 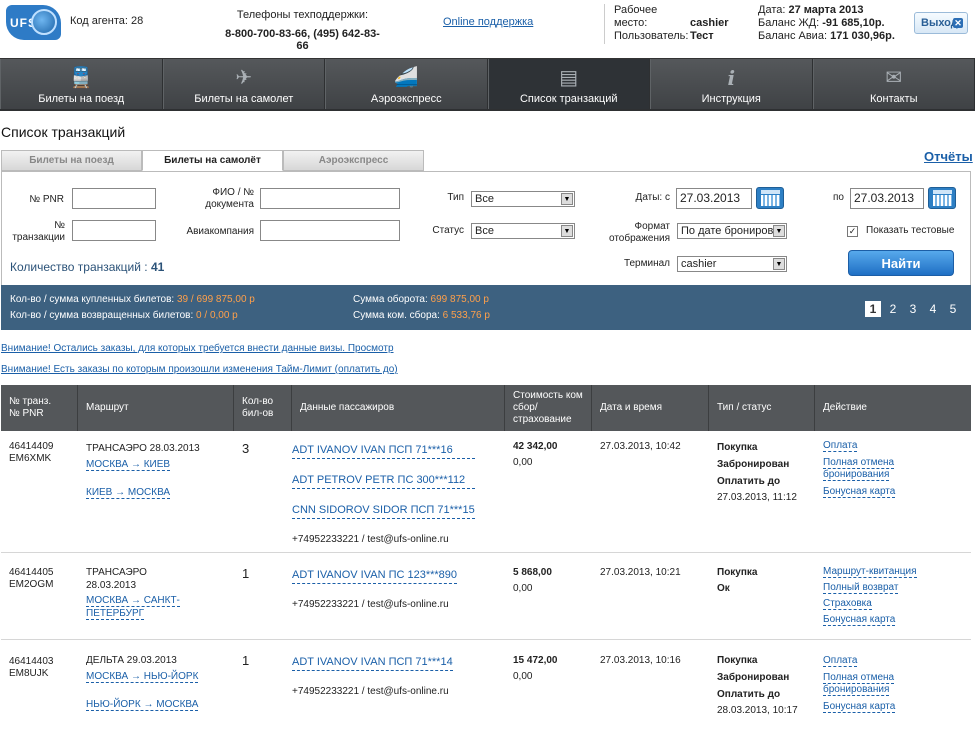 I want to click on globe-icon, so click(x=44, y=22).